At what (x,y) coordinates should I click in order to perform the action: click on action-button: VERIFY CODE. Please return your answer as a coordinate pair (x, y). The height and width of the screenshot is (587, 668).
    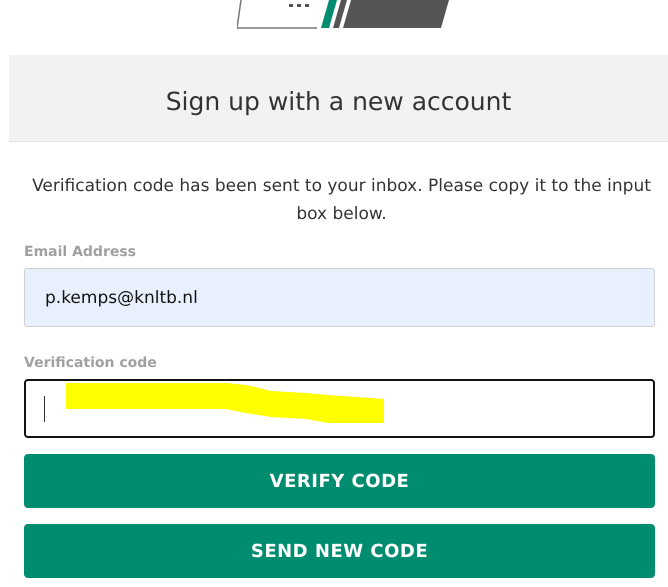
    Looking at the image, I should click on (339, 481).